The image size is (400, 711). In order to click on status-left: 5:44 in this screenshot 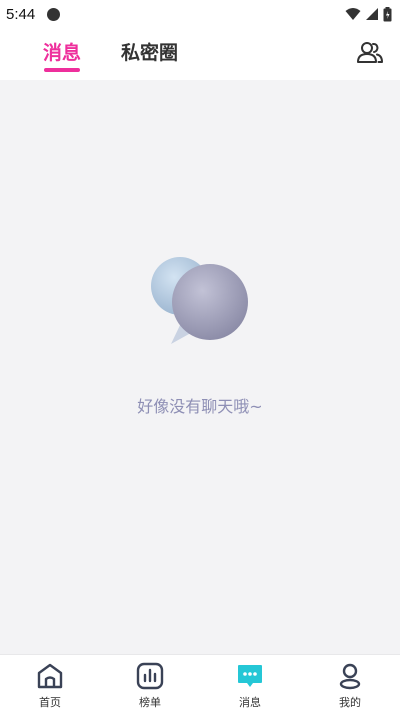, I will do `click(33, 14)`.